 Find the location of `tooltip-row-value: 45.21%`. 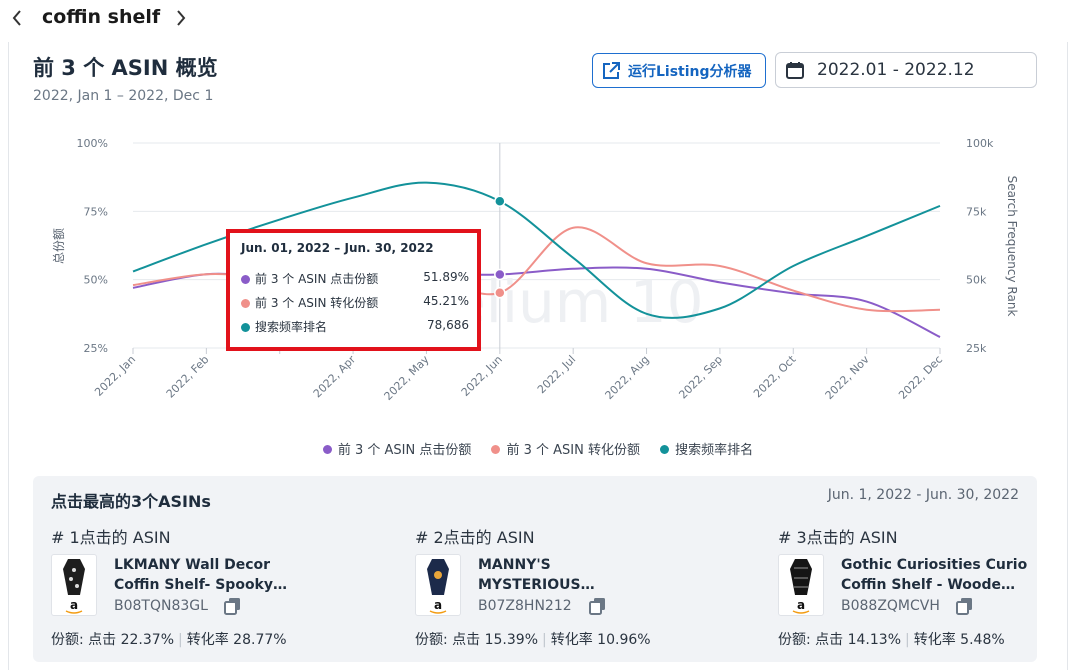

tooltip-row-value: 45.21% is located at coordinates (446, 301).